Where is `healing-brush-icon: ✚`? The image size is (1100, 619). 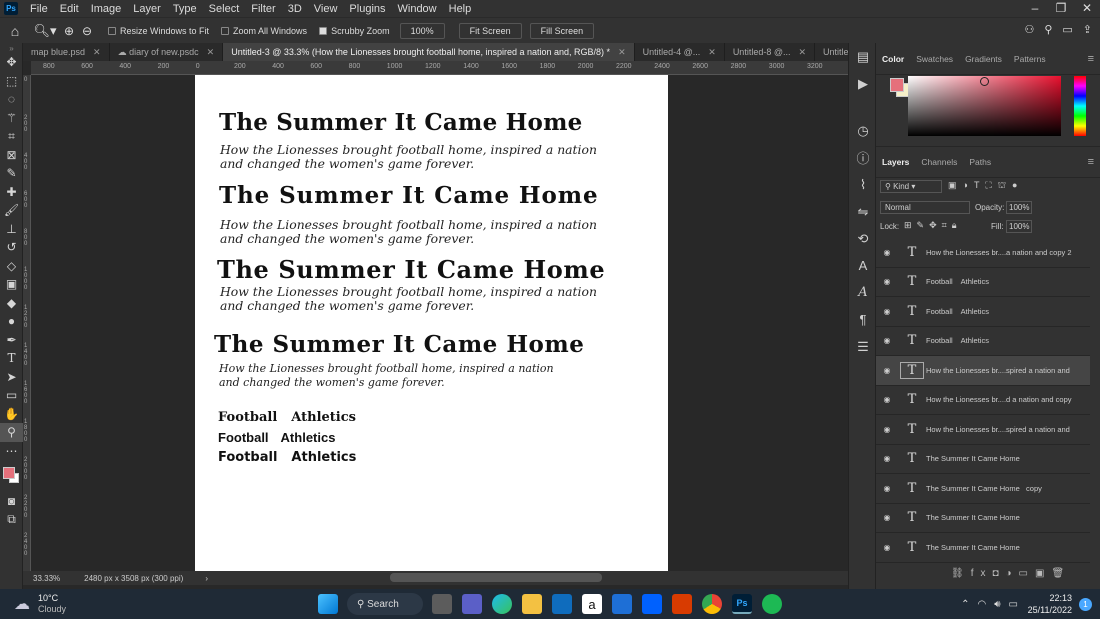 healing-brush-icon: ✚ is located at coordinates (11, 192).